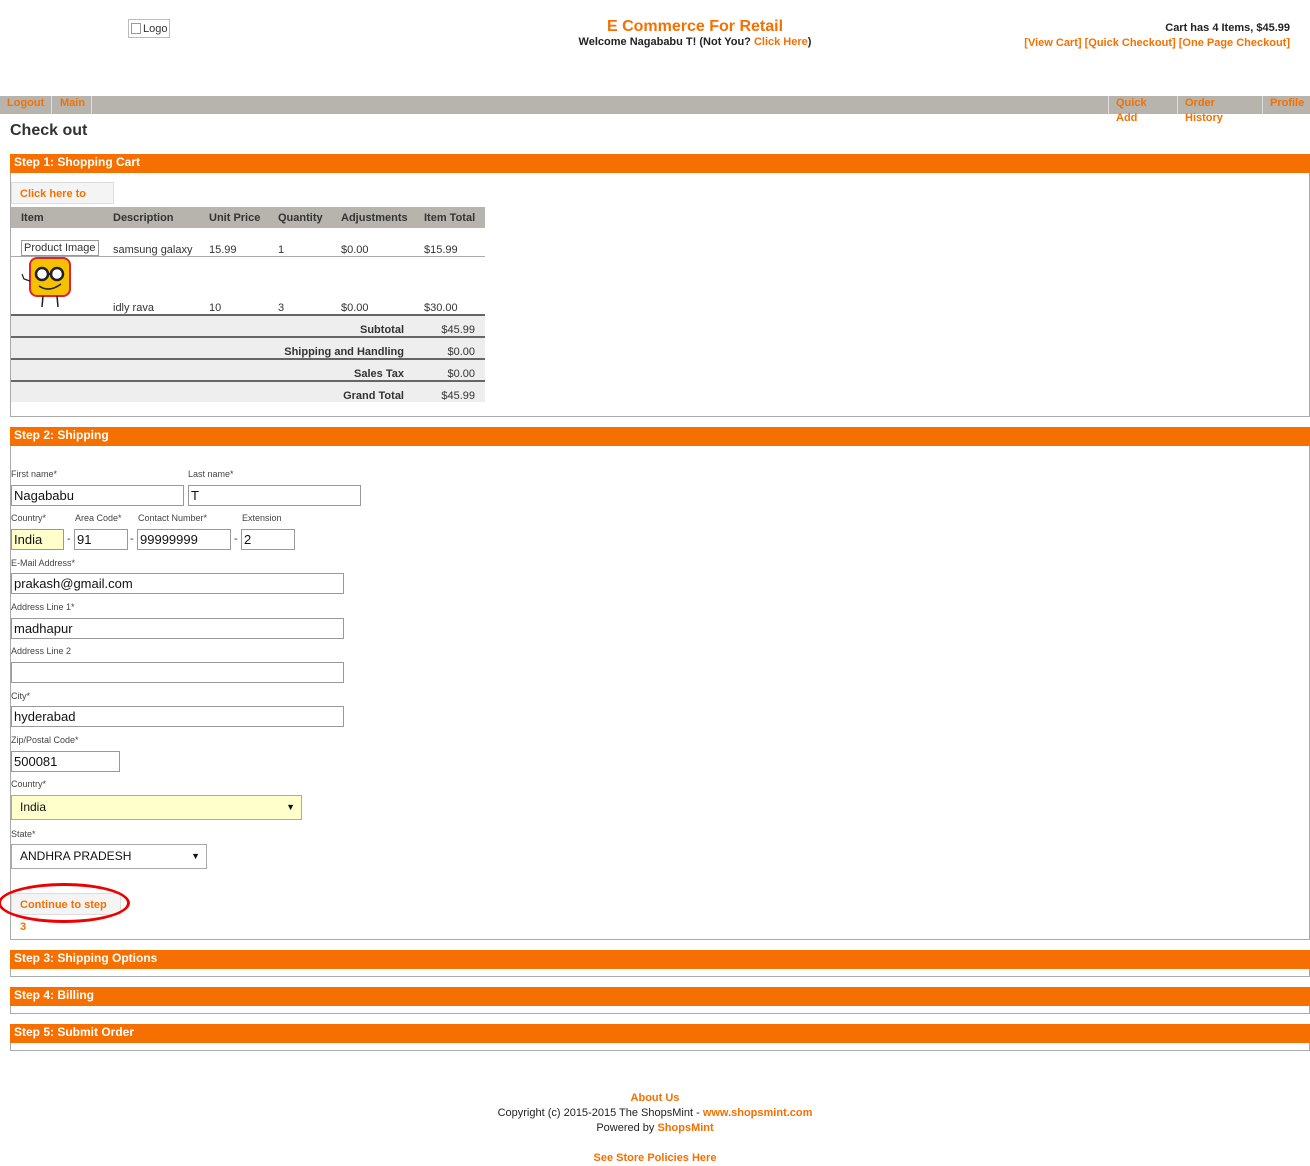  I want to click on country-selected: India, so click(33, 807).